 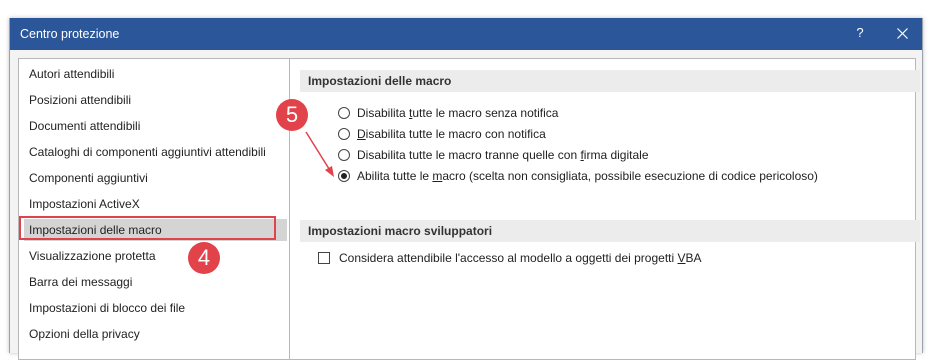 I want to click on close-button, so click(x=902, y=34).